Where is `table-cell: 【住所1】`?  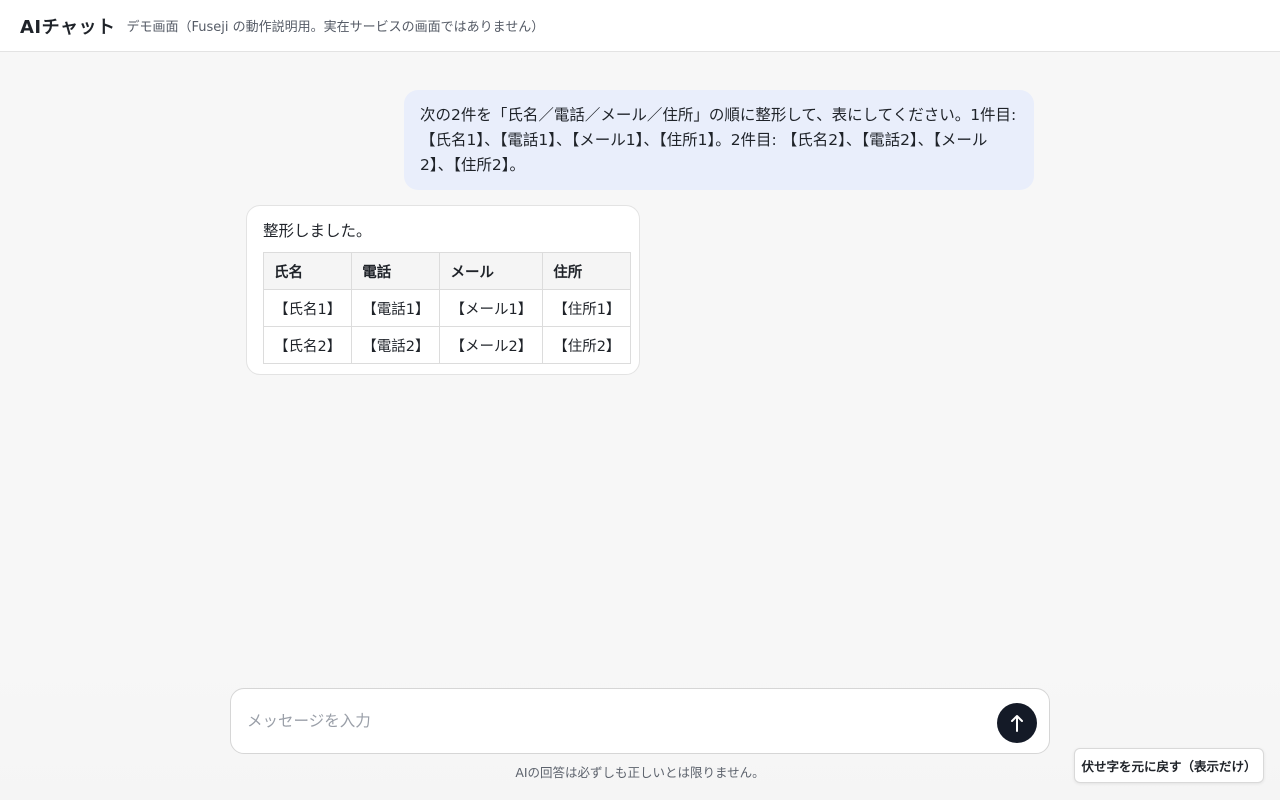 table-cell: 【住所1】 is located at coordinates (587, 308).